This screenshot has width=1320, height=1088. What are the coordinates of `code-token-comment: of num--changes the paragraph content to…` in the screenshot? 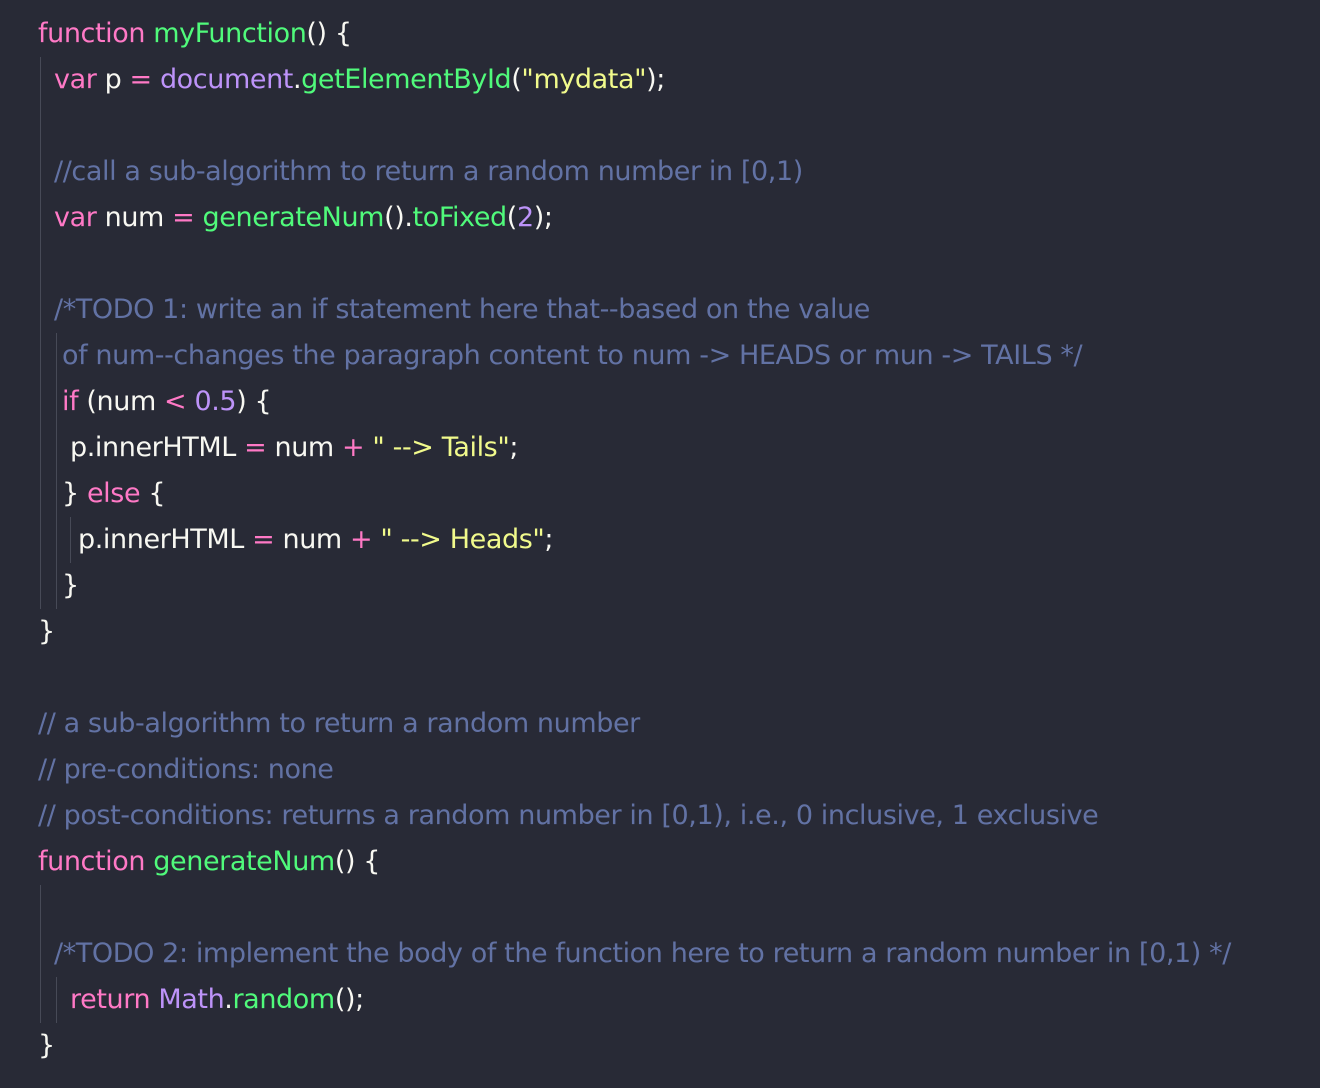 It's located at (572, 355).